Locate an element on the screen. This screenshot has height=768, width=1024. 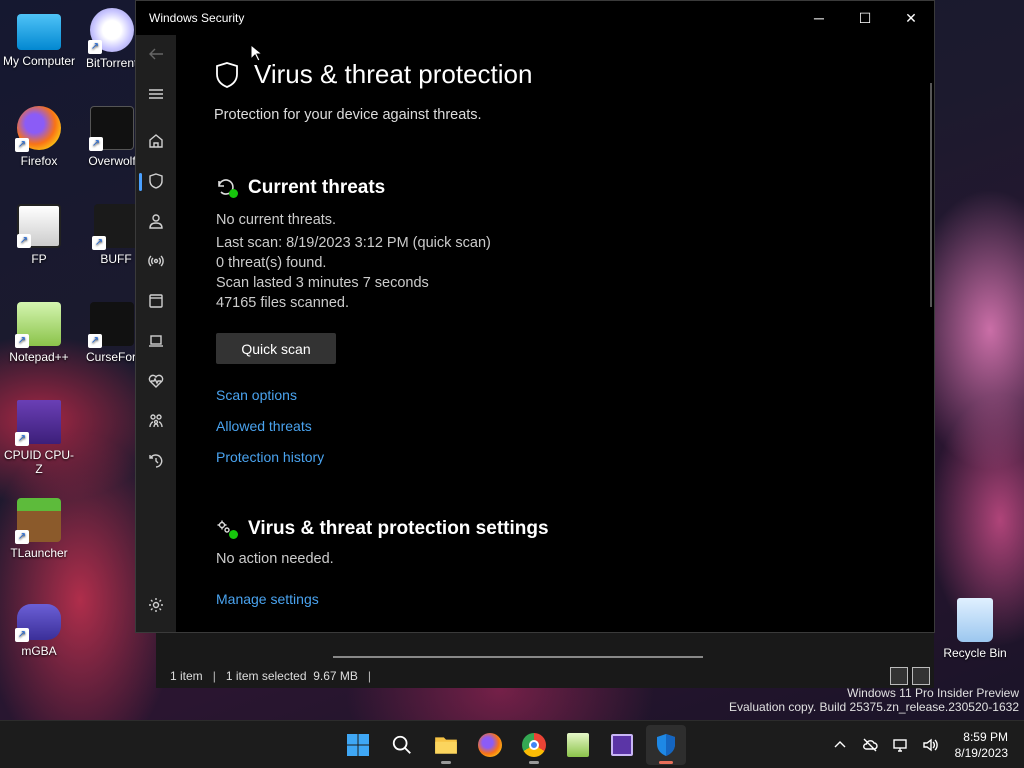
side-navigation is located at coordinates (156, 333).